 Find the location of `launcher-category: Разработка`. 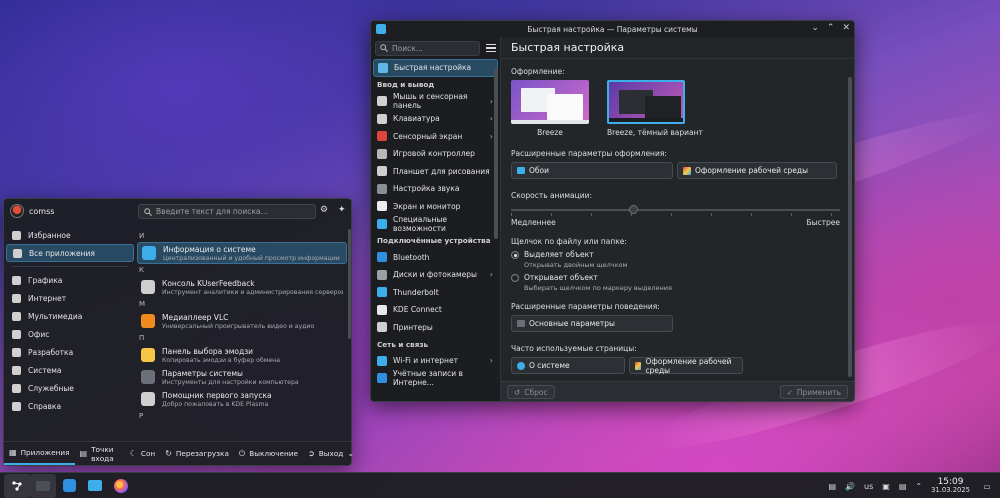

launcher-category: Разработка is located at coordinates (70, 352).